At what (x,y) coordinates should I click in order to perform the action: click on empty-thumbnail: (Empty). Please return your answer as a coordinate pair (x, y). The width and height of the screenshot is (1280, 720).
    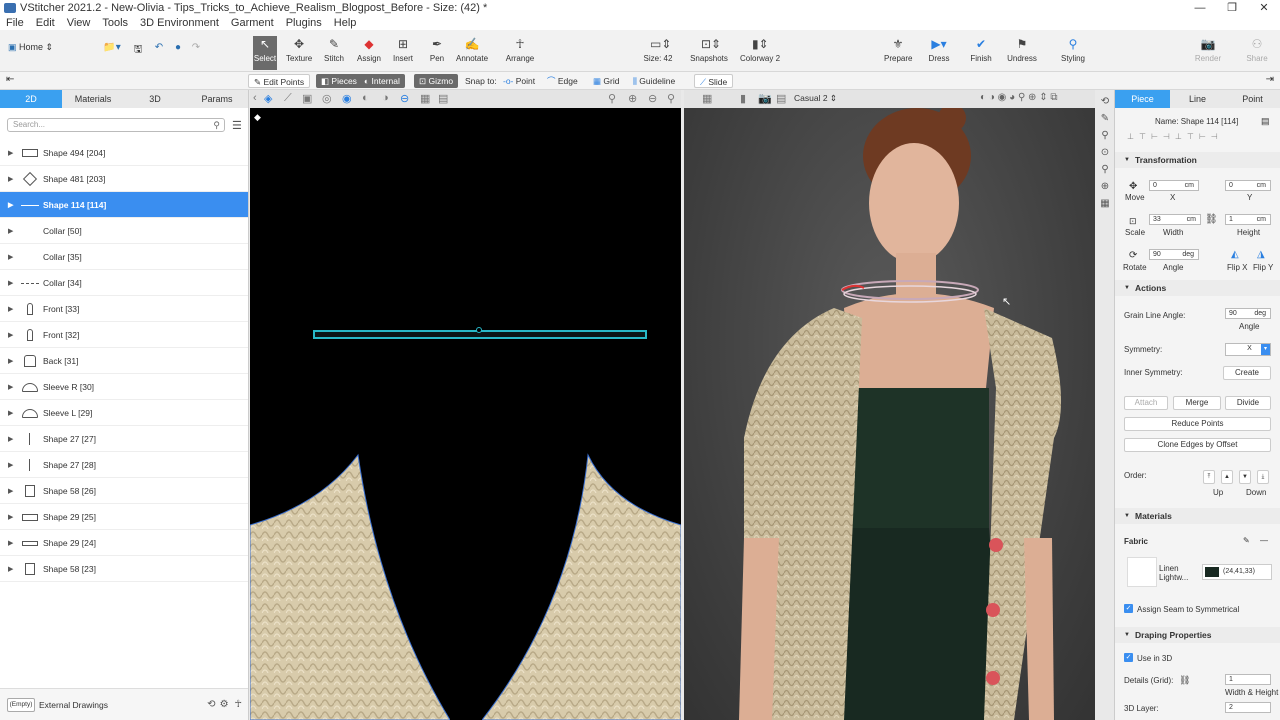
    Looking at the image, I should click on (21, 704).